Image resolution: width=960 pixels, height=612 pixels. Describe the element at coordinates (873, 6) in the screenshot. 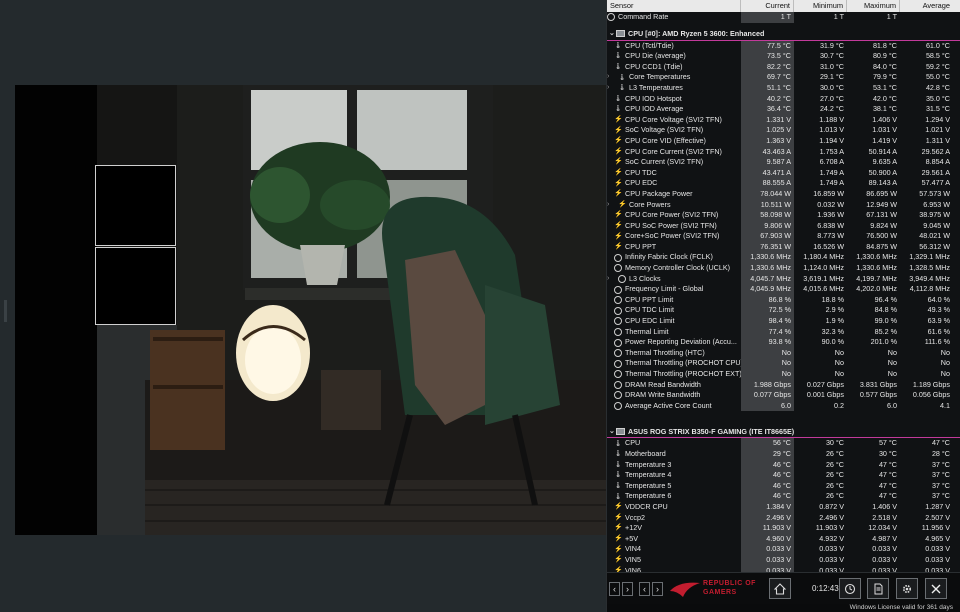

I see `col-maximum: Maximum` at that location.